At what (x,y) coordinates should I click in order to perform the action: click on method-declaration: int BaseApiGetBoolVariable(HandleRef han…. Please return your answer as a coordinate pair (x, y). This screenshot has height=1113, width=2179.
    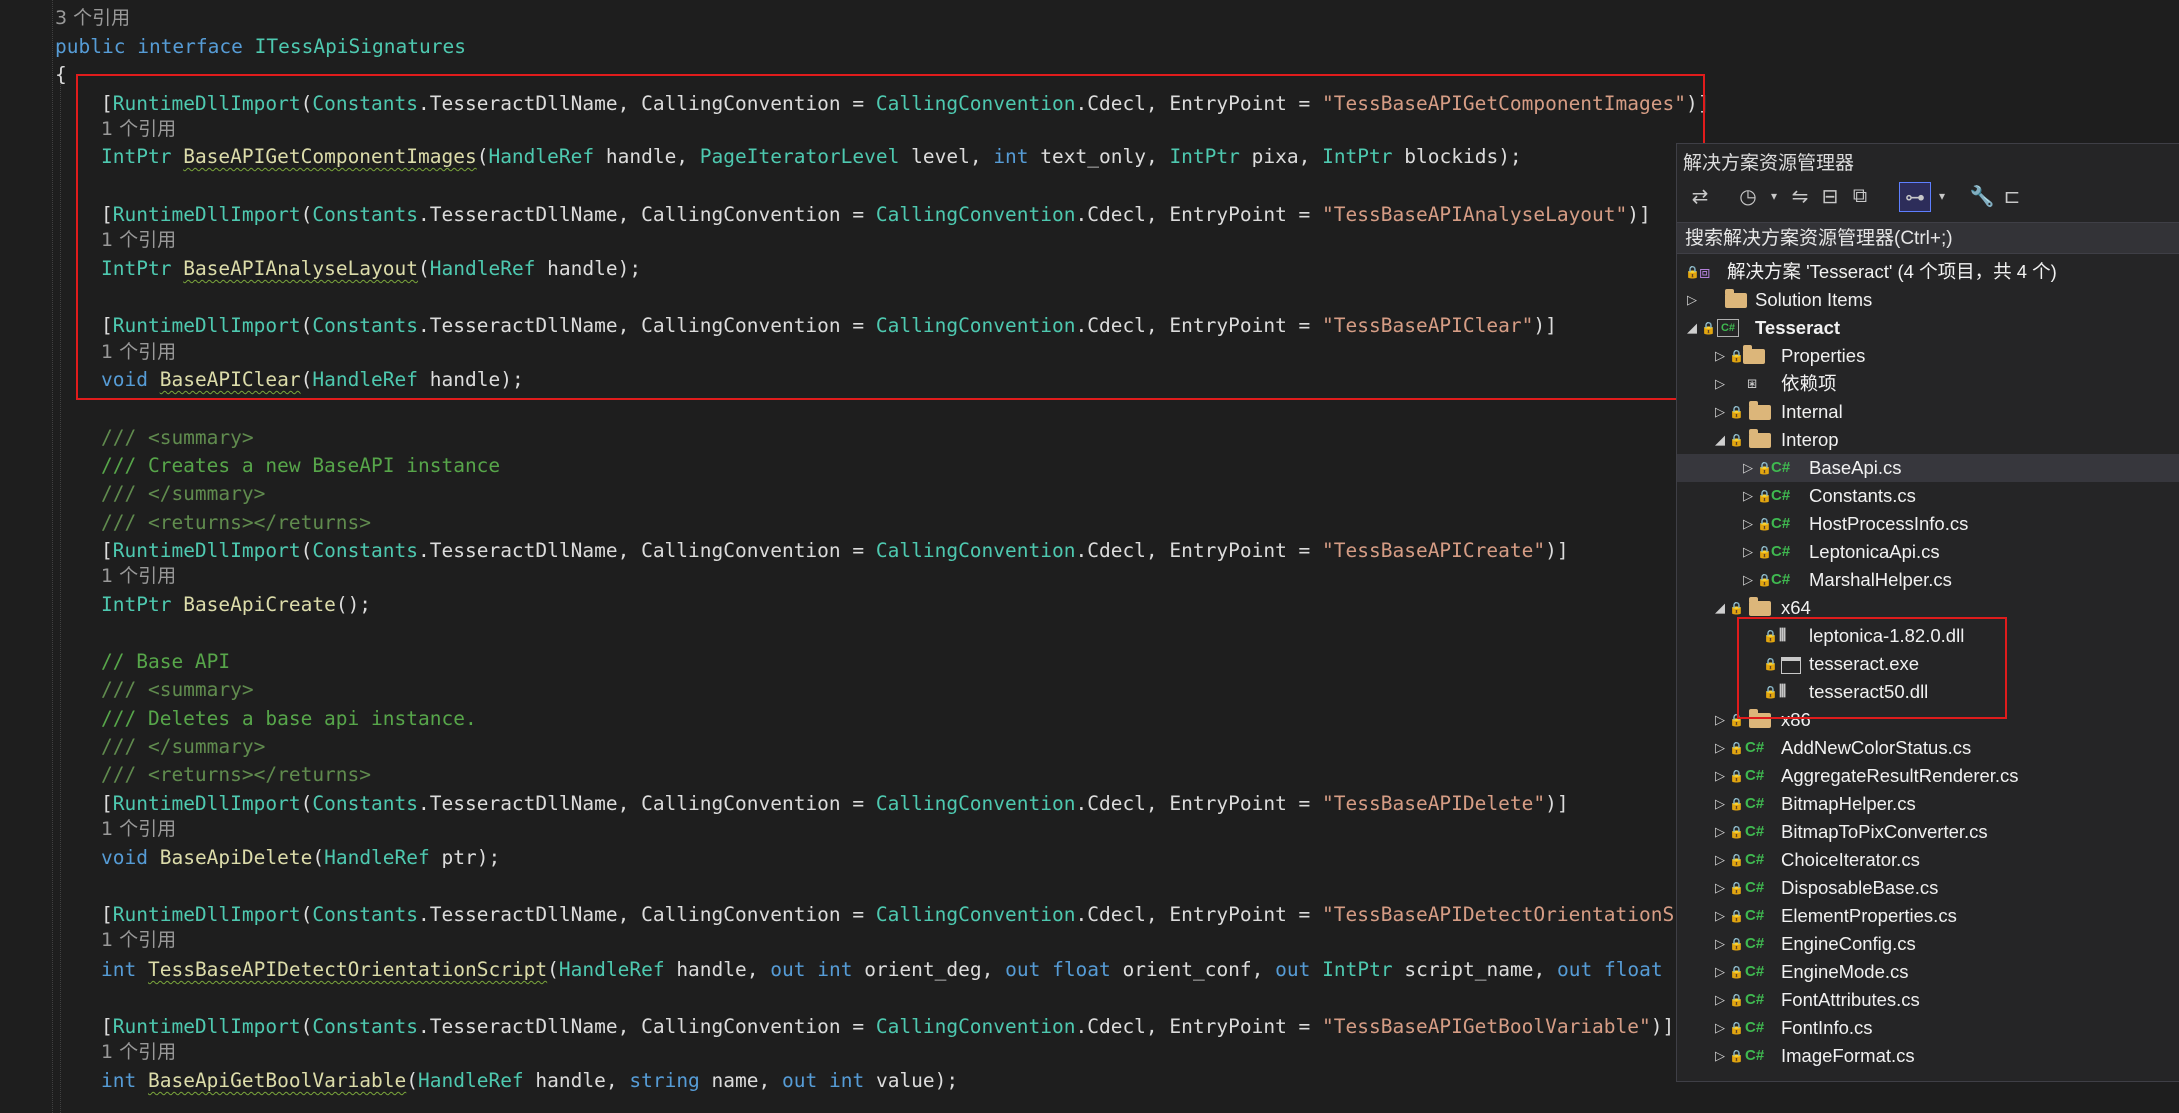
    Looking at the image, I should click on (530, 1080).